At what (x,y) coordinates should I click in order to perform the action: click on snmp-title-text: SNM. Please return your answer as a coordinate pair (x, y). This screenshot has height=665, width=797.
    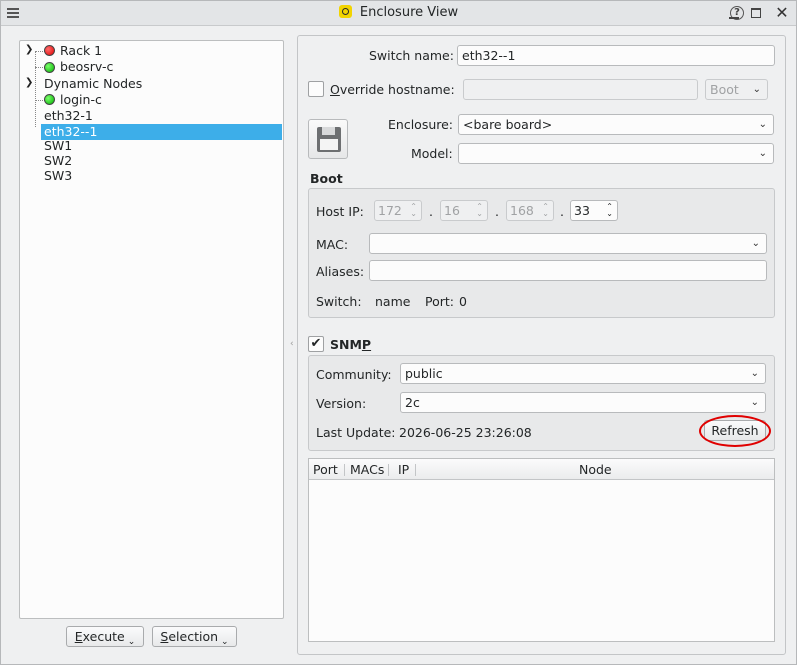
    Looking at the image, I should click on (346, 344).